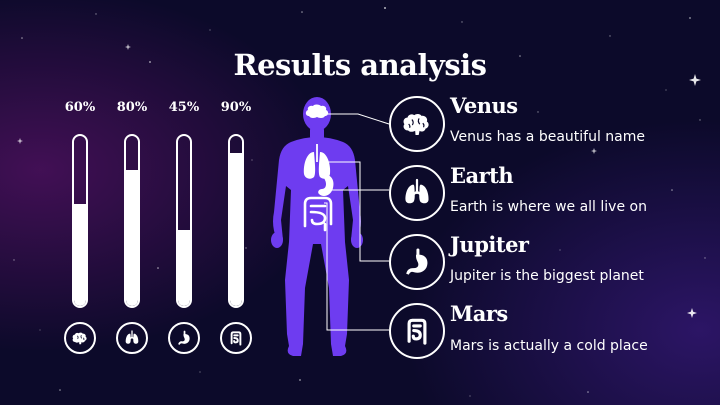 The image size is (720, 405). I want to click on lungs-icon, so click(417, 193).